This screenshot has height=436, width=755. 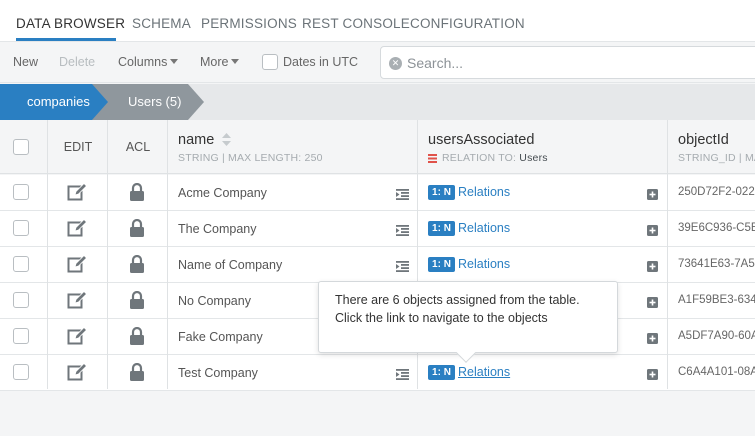 I want to click on tab-schema: SCHEMA, so click(x=161, y=23).